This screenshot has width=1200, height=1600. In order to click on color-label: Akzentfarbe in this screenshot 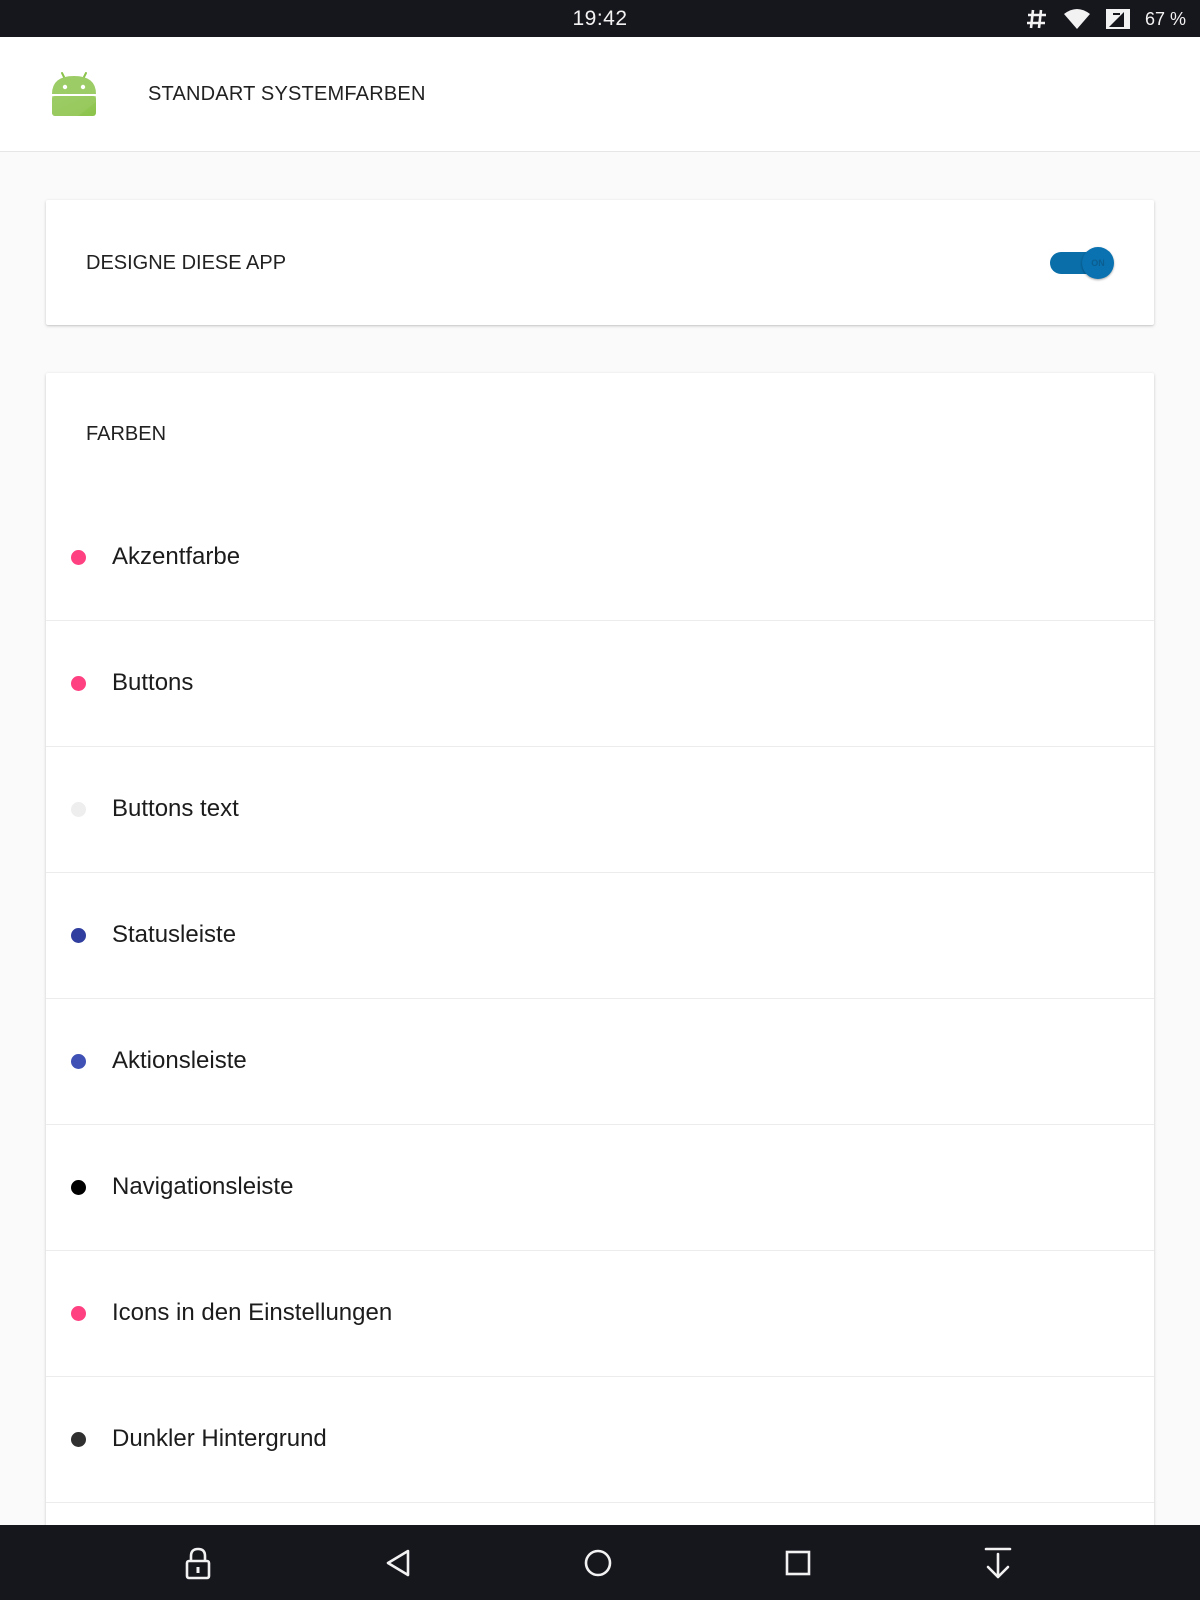, I will do `click(176, 556)`.